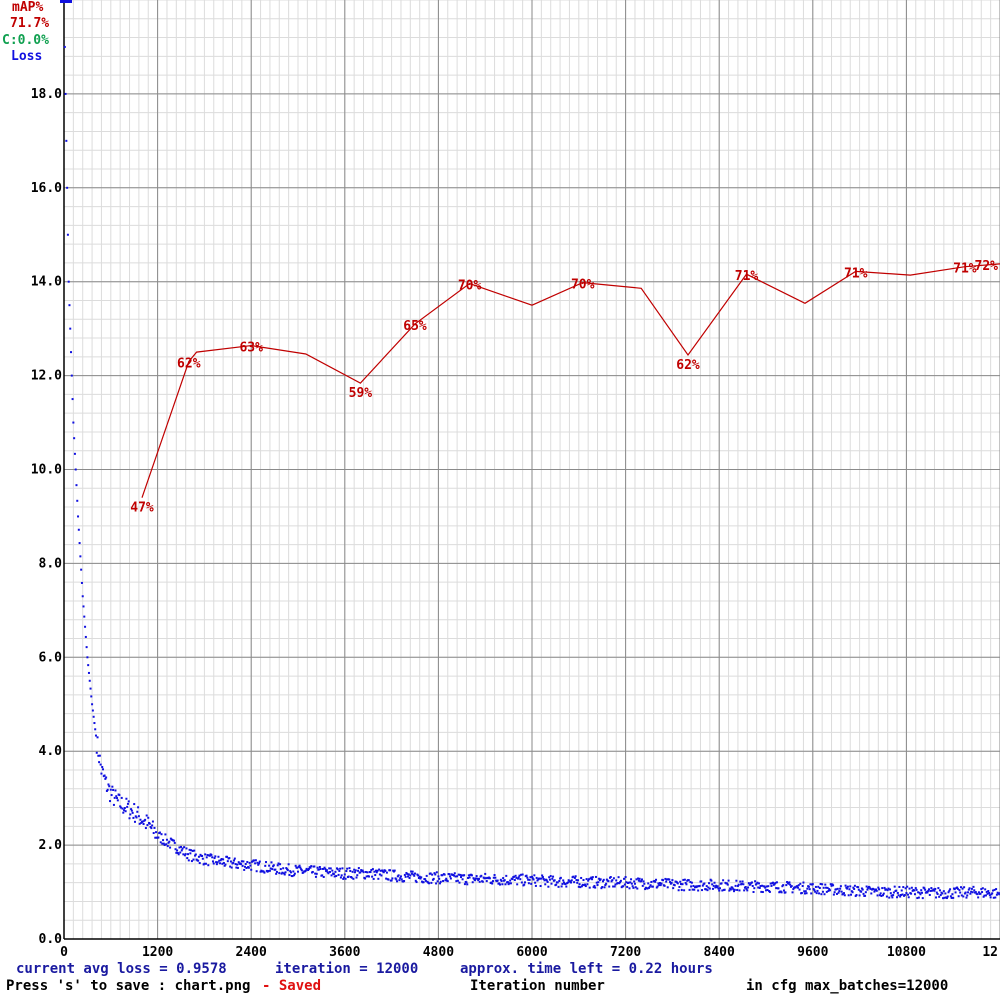 This screenshot has width=1000, height=1000. Describe the element at coordinates (344, 952) in the screenshot. I see `x-tick-label: 3600` at that location.